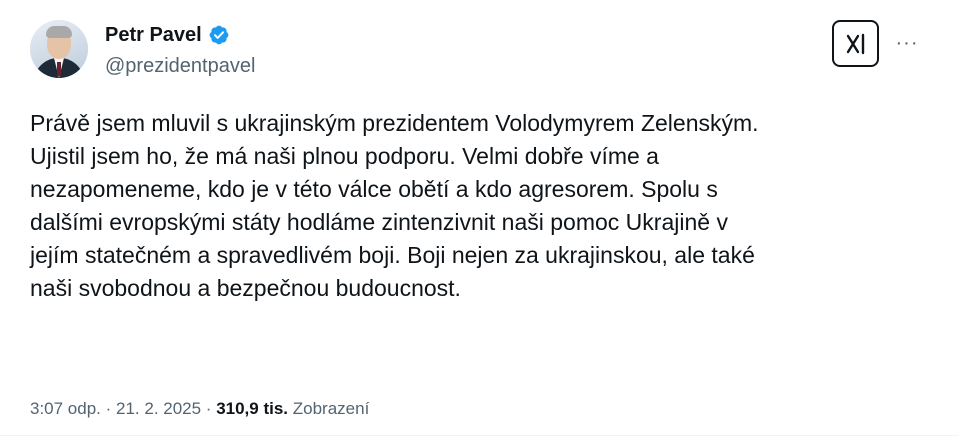 The height and width of the screenshot is (437, 959). I want to click on author-name: Petr Pavel, so click(153, 35).